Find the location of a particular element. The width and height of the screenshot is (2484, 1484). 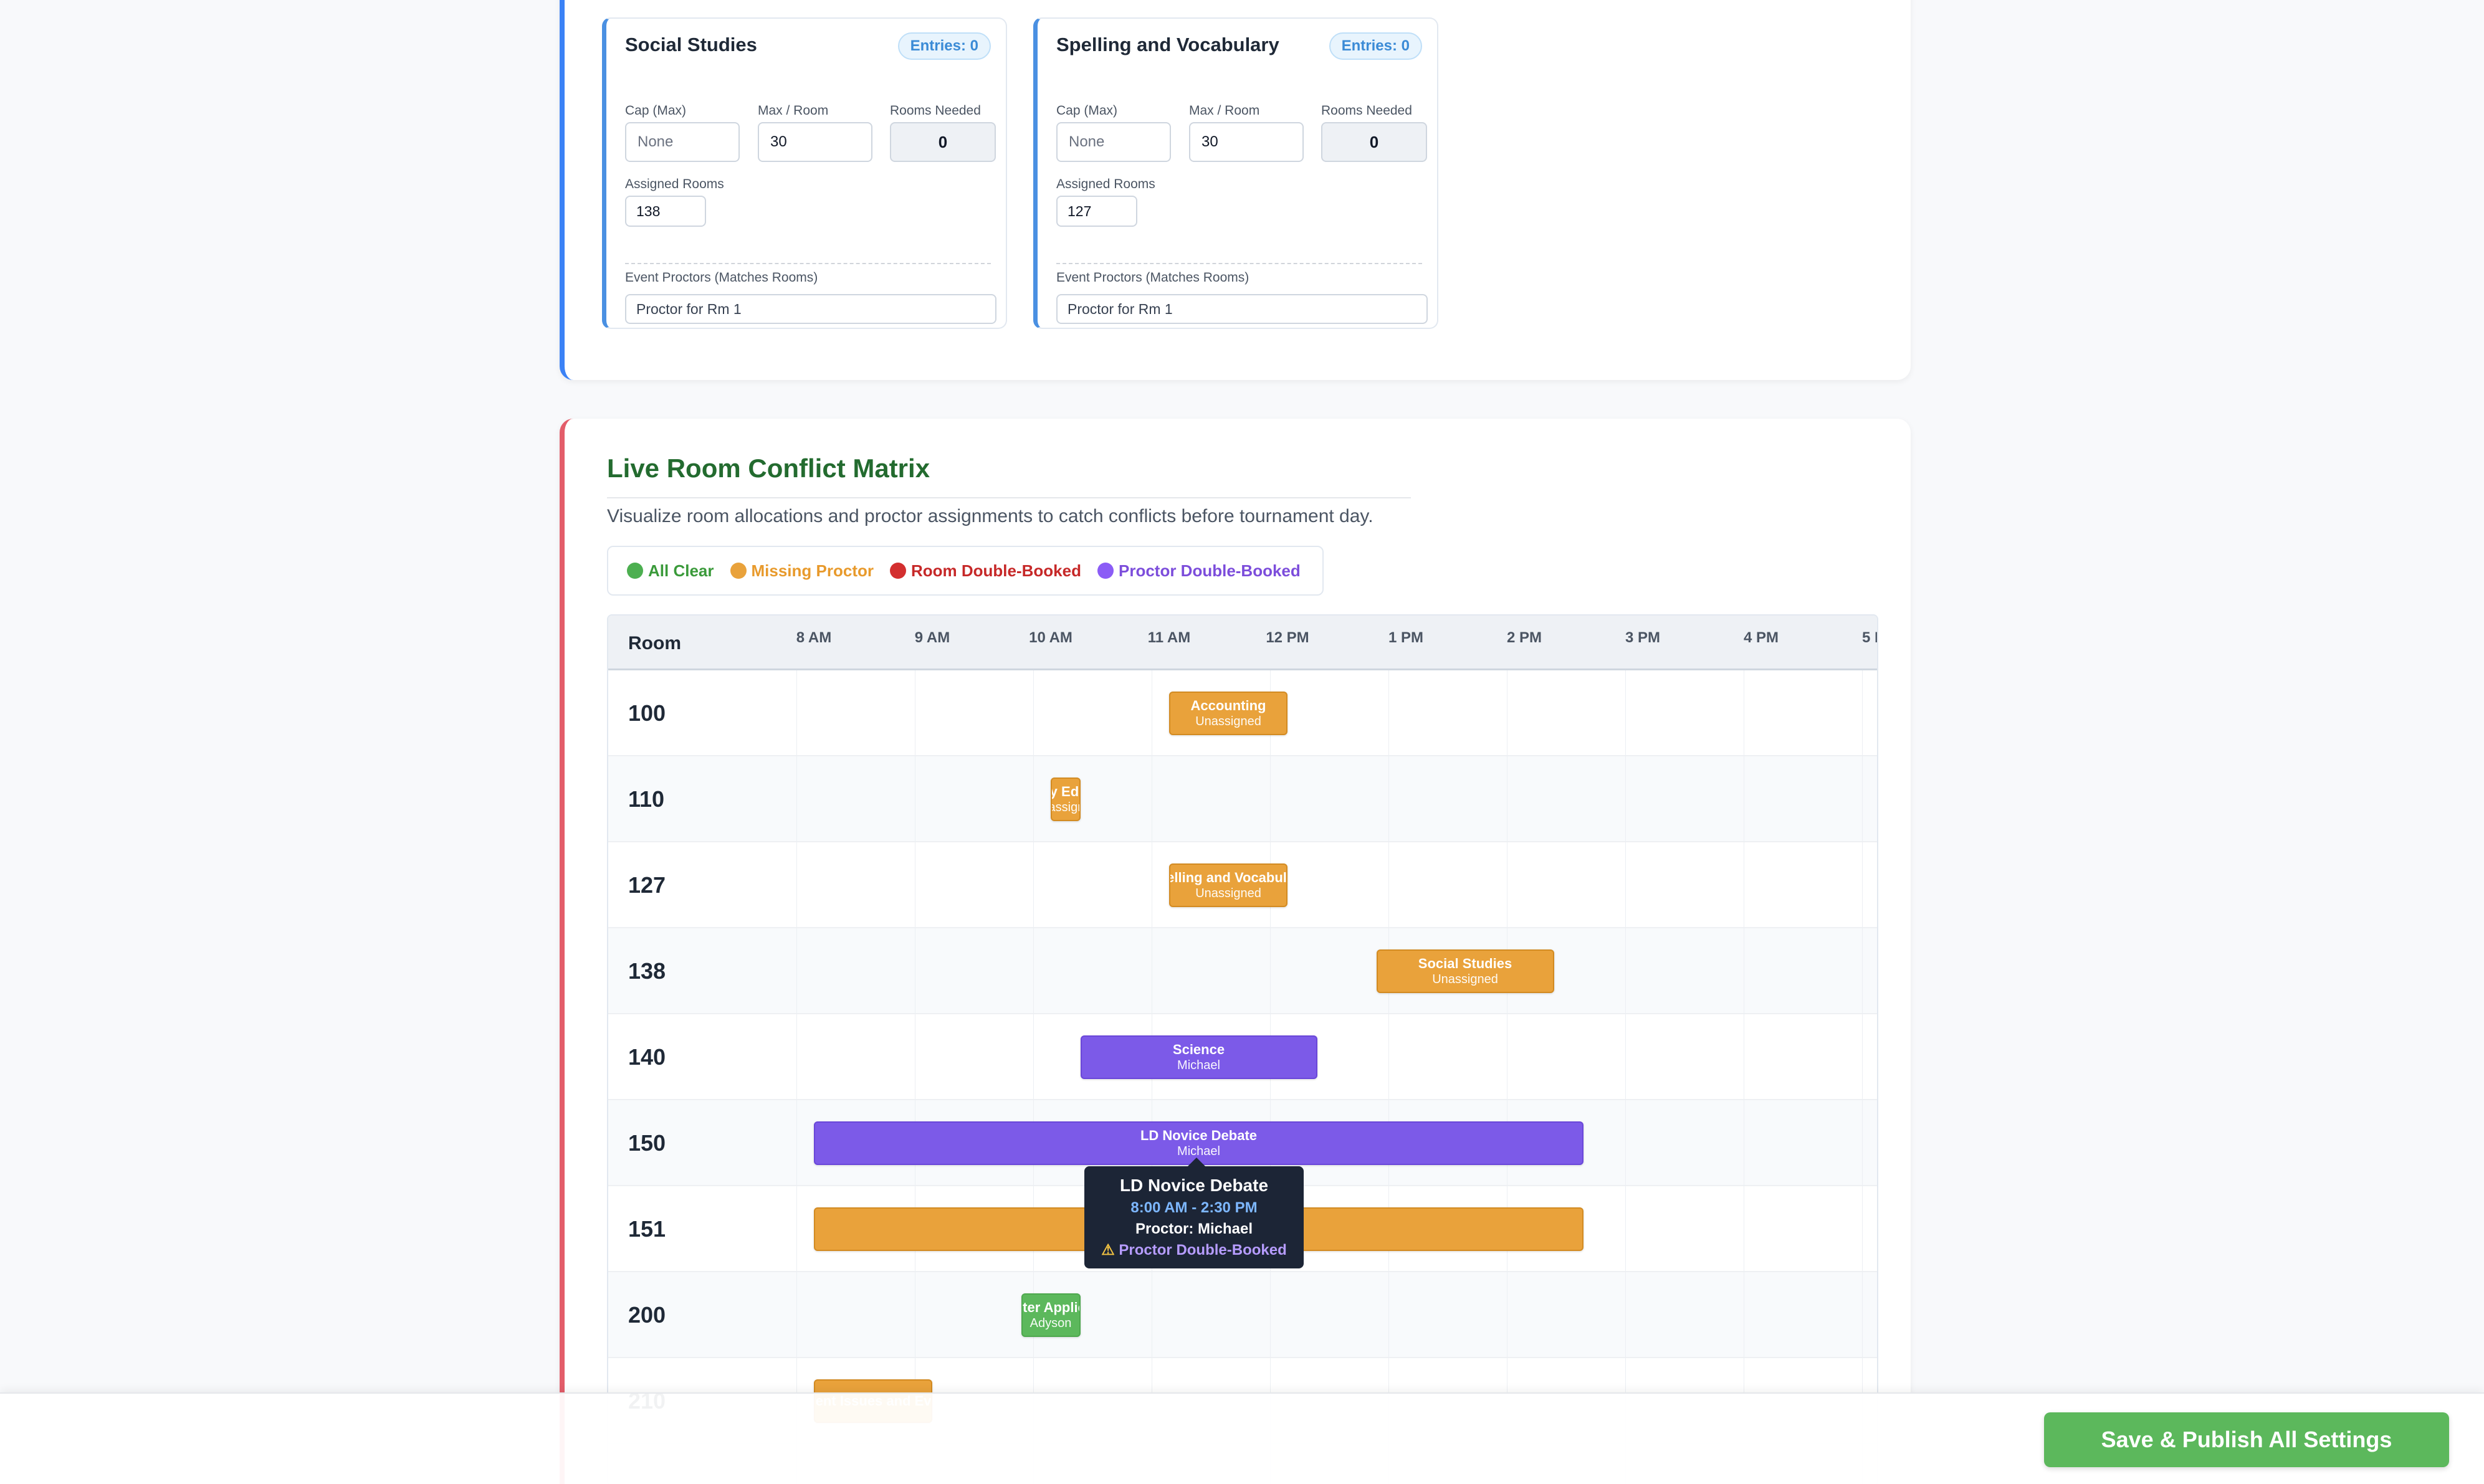

room-row: 200 is located at coordinates (1242, 1315).